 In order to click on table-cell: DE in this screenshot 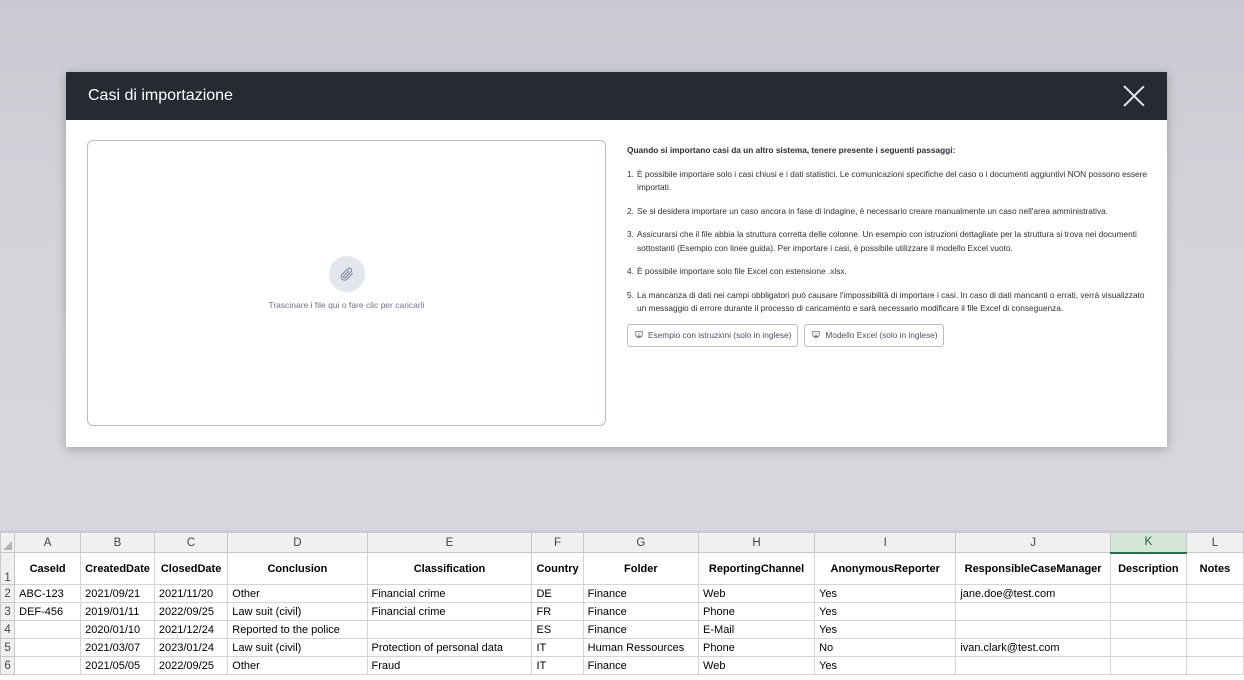, I will do `click(557, 593)`.